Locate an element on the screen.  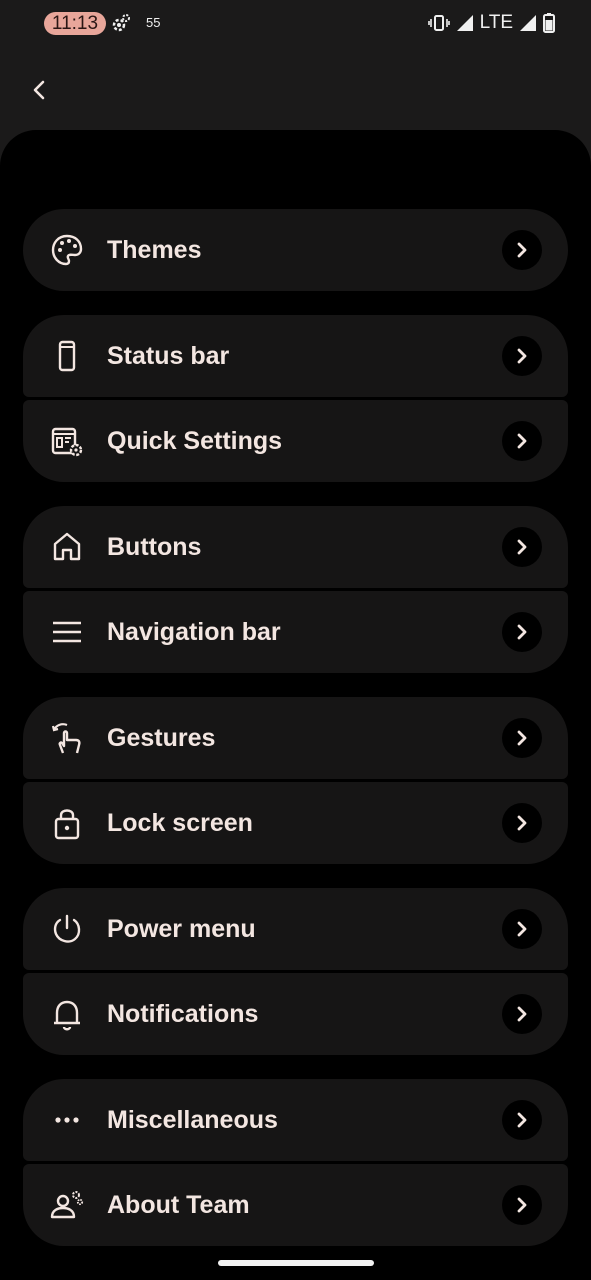
menu-item-label: Quick Settings is located at coordinates (195, 441).